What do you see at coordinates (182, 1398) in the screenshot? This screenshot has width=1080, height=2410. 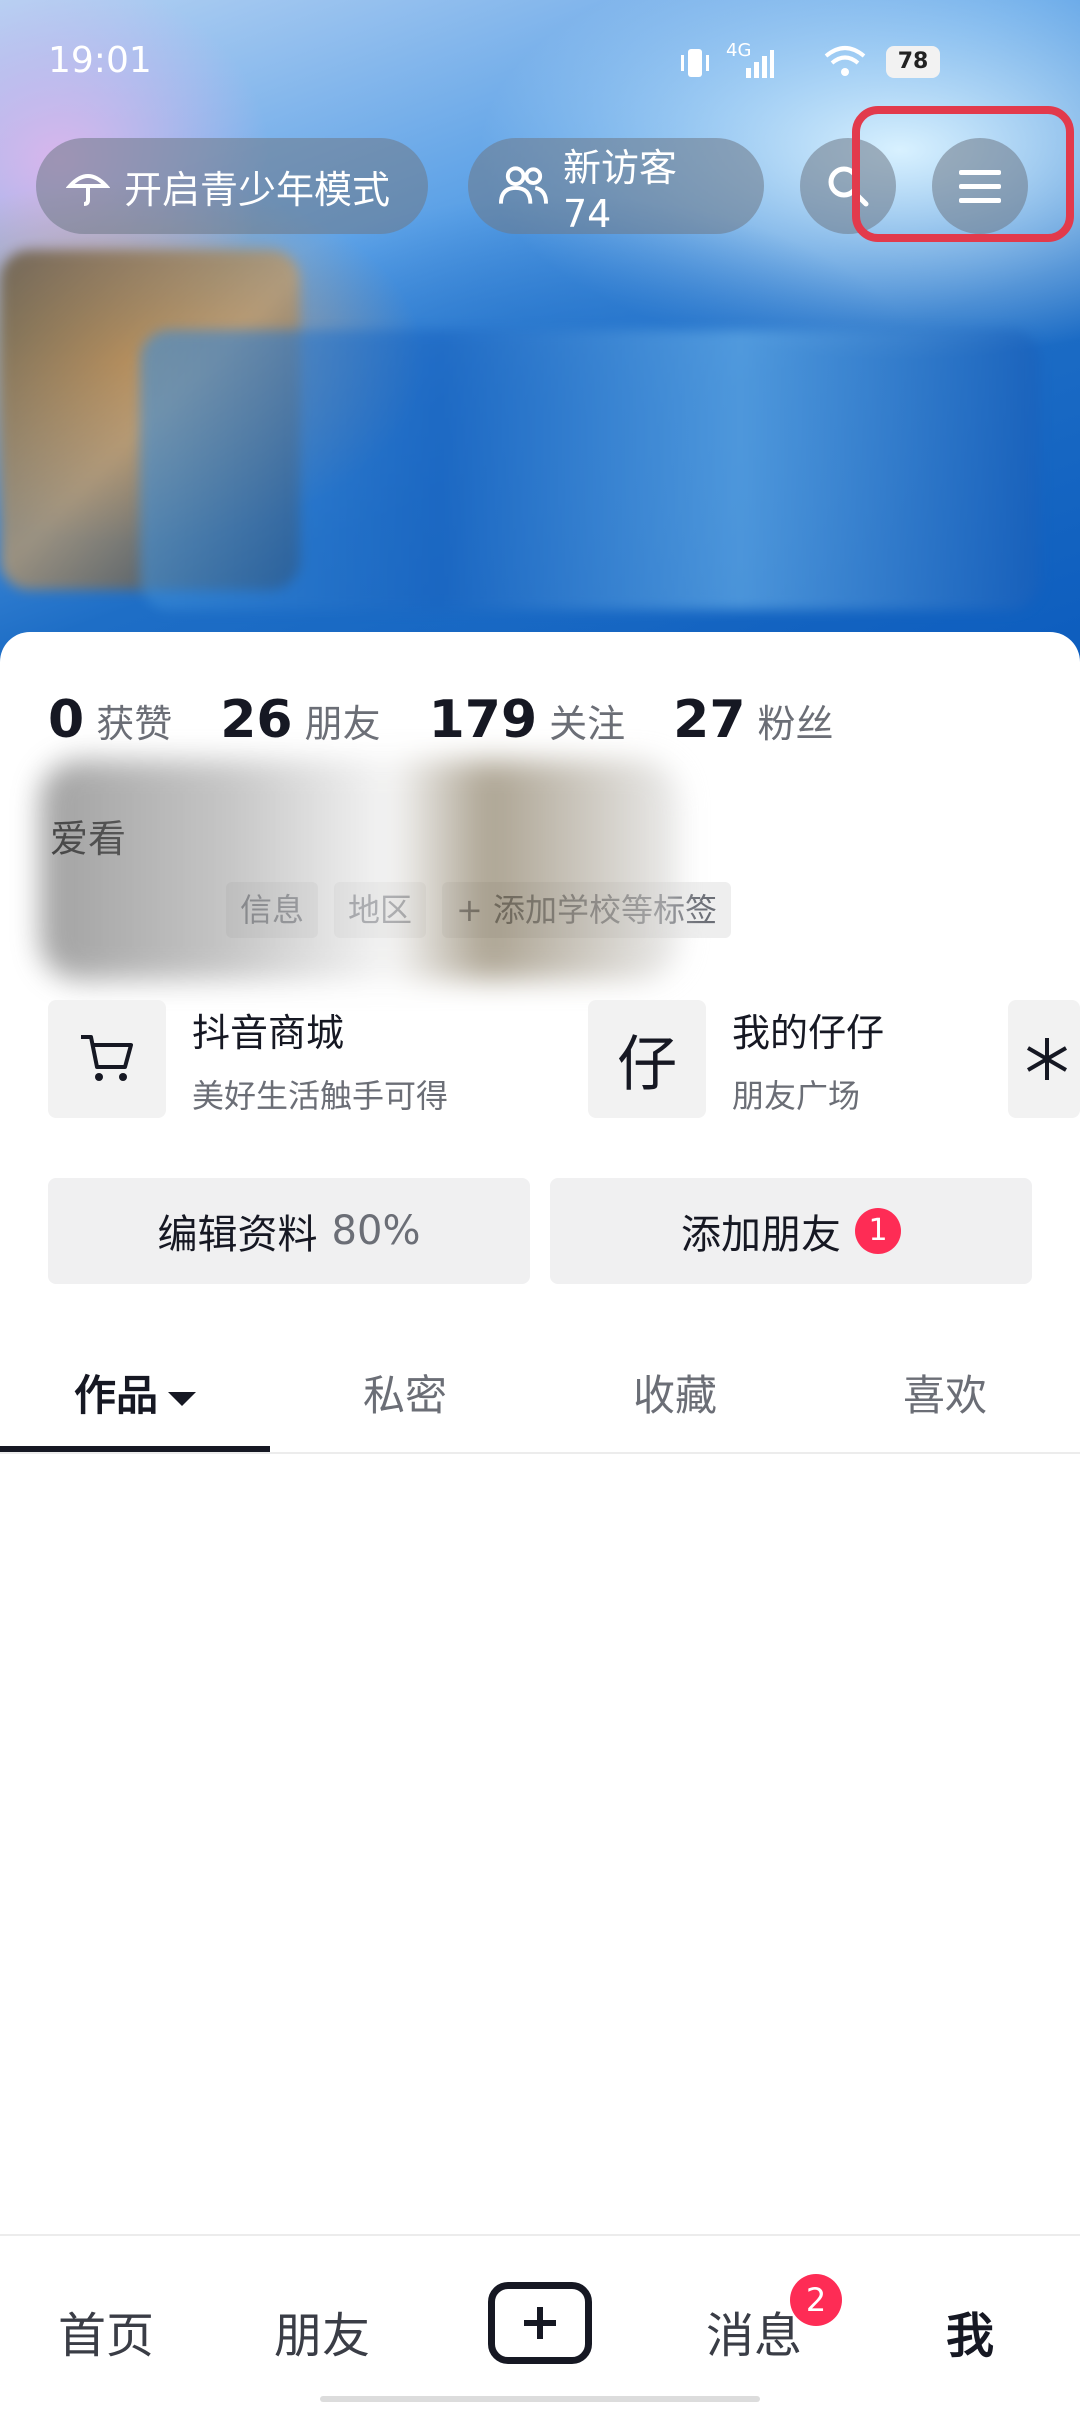 I see `caret-down-icon` at bounding box center [182, 1398].